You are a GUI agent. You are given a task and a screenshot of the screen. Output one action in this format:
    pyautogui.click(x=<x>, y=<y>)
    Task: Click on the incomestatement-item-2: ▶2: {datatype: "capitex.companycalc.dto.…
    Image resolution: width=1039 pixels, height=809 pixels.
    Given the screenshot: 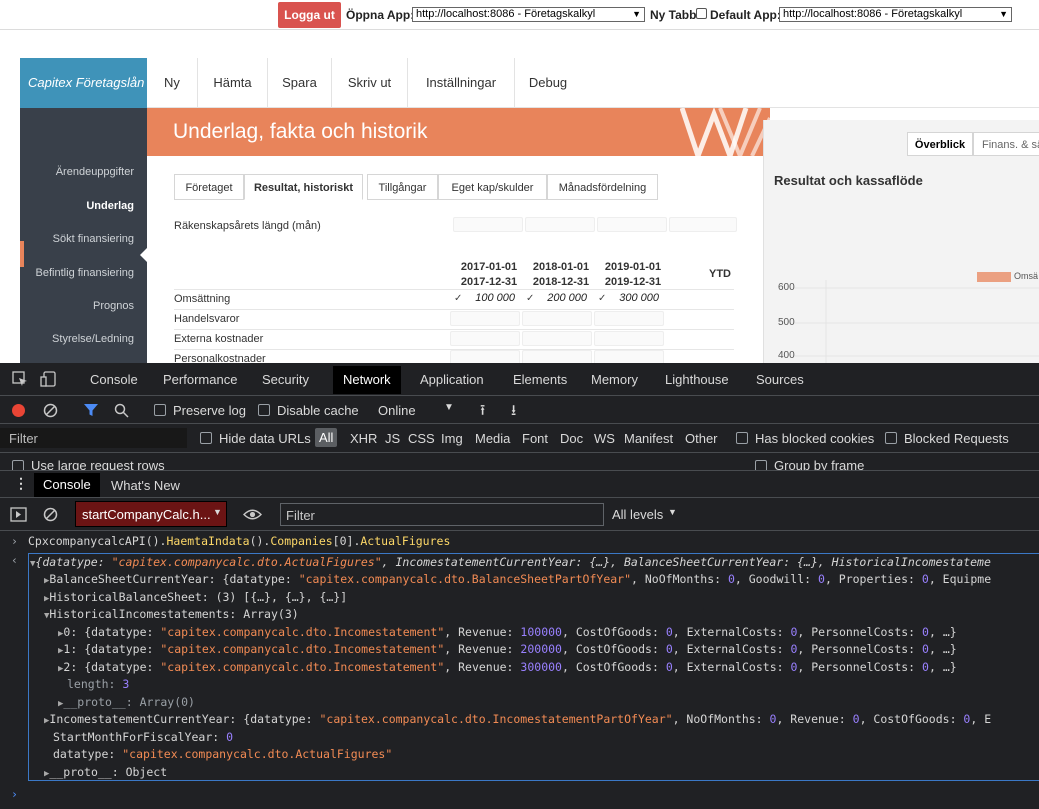 What is the action you would take?
    pyautogui.click(x=507, y=667)
    